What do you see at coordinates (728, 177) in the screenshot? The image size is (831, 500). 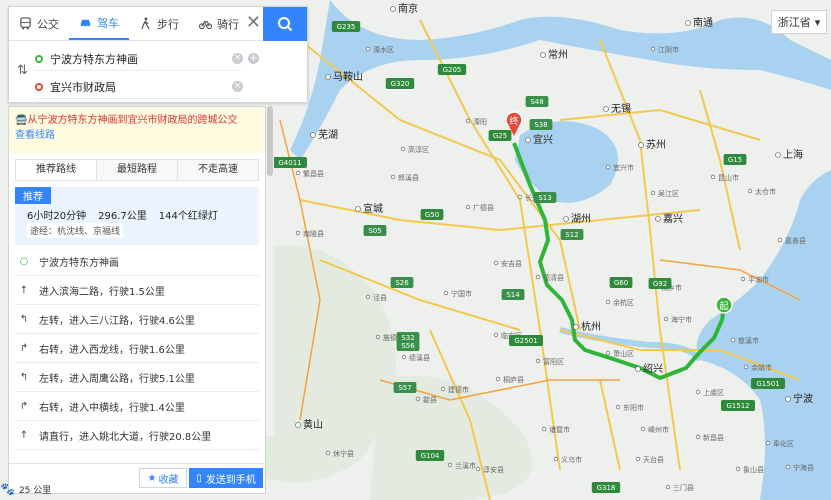 I see `town-label: 昆山市` at bounding box center [728, 177].